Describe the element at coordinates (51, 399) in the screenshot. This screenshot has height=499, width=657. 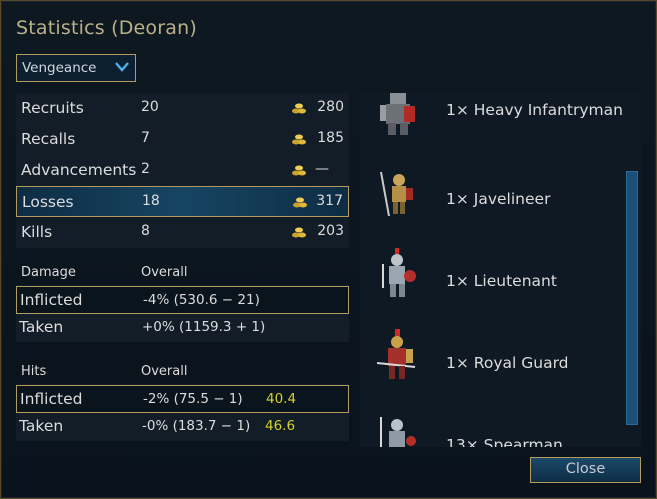
I see `hits-inflicted-label: Inflicted` at that location.